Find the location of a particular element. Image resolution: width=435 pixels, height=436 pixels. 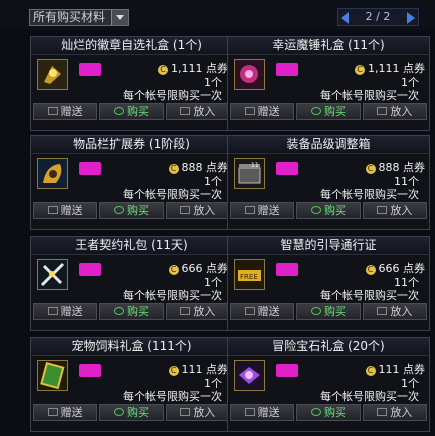

kings-contract-icon is located at coordinates (52, 274).